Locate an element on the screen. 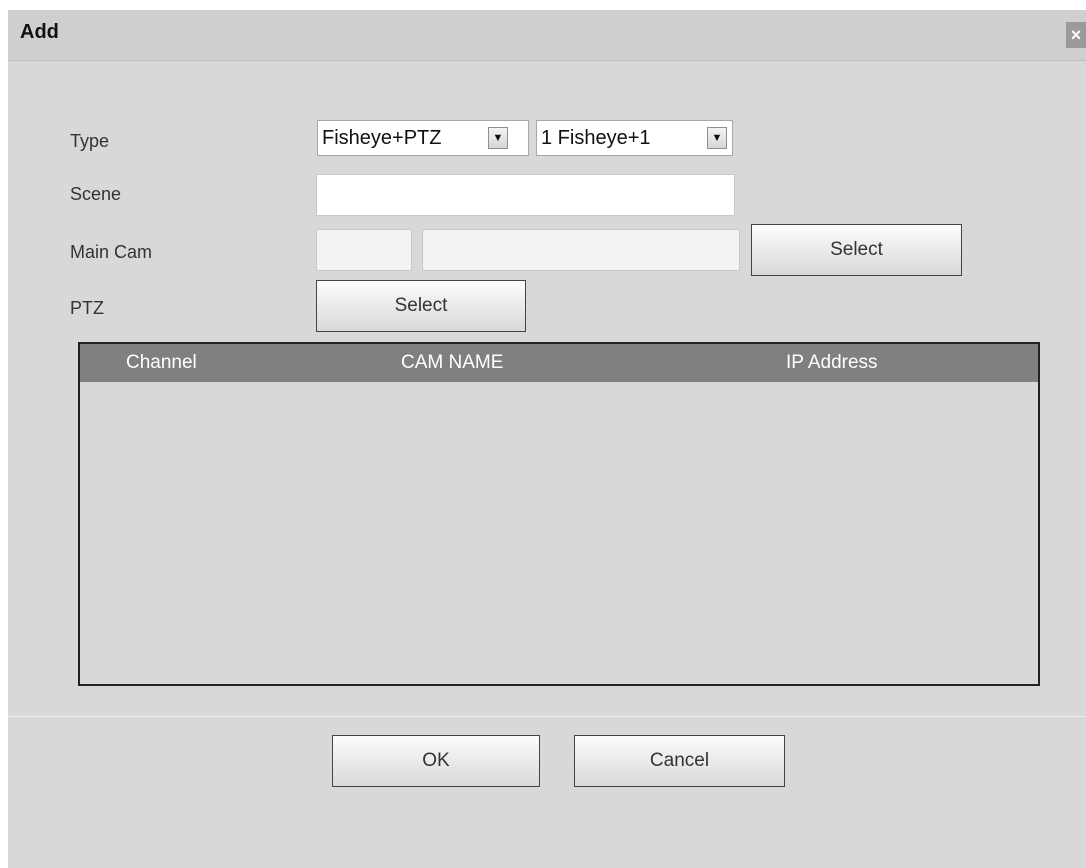  mode-select-value: 1 Fisheye+1 is located at coordinates (596, 138).